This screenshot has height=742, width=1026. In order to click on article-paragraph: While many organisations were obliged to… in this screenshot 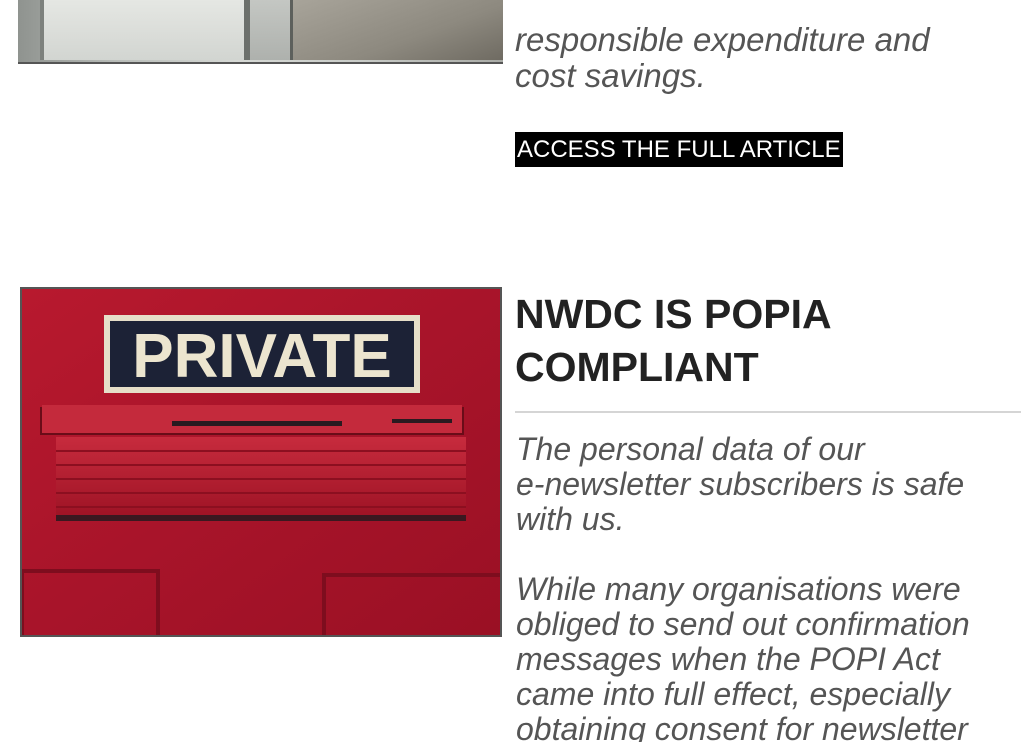, I will do `click(768, 657)`.